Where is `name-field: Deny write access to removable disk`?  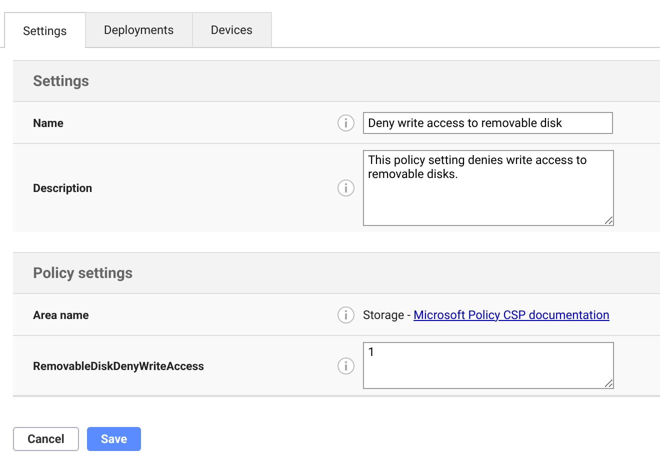 name-field: Deny write access to removable disk is located at coordinates (488, 123).